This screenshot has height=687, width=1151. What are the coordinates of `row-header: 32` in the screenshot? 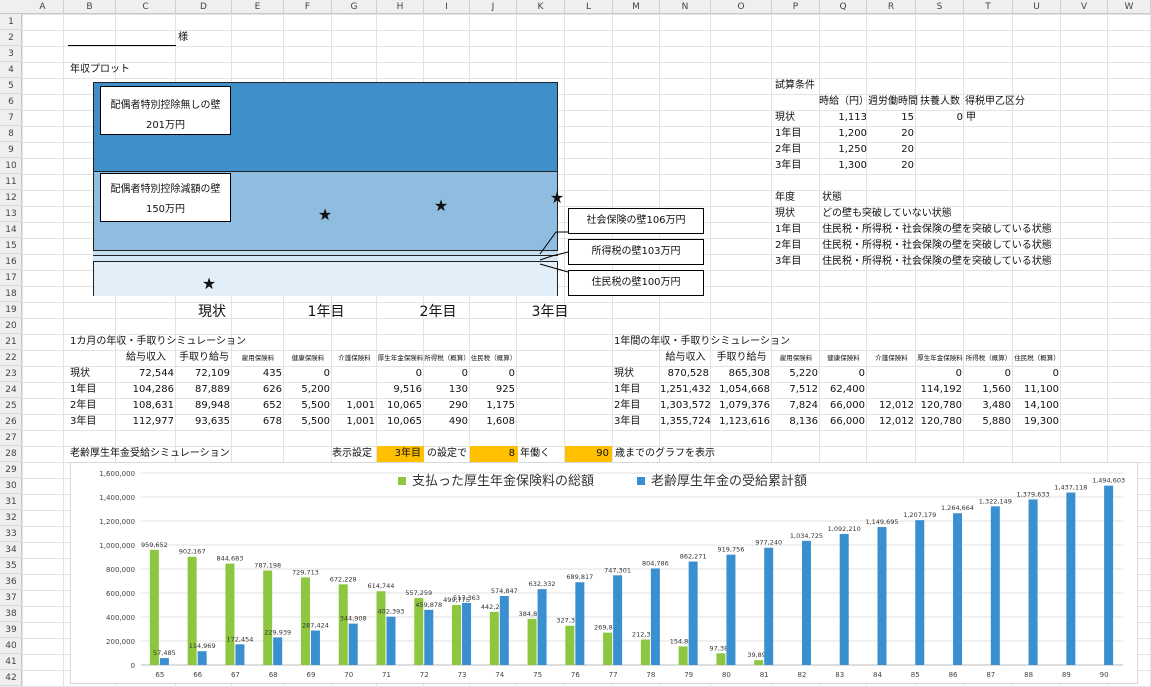 It's located at (11, 518).